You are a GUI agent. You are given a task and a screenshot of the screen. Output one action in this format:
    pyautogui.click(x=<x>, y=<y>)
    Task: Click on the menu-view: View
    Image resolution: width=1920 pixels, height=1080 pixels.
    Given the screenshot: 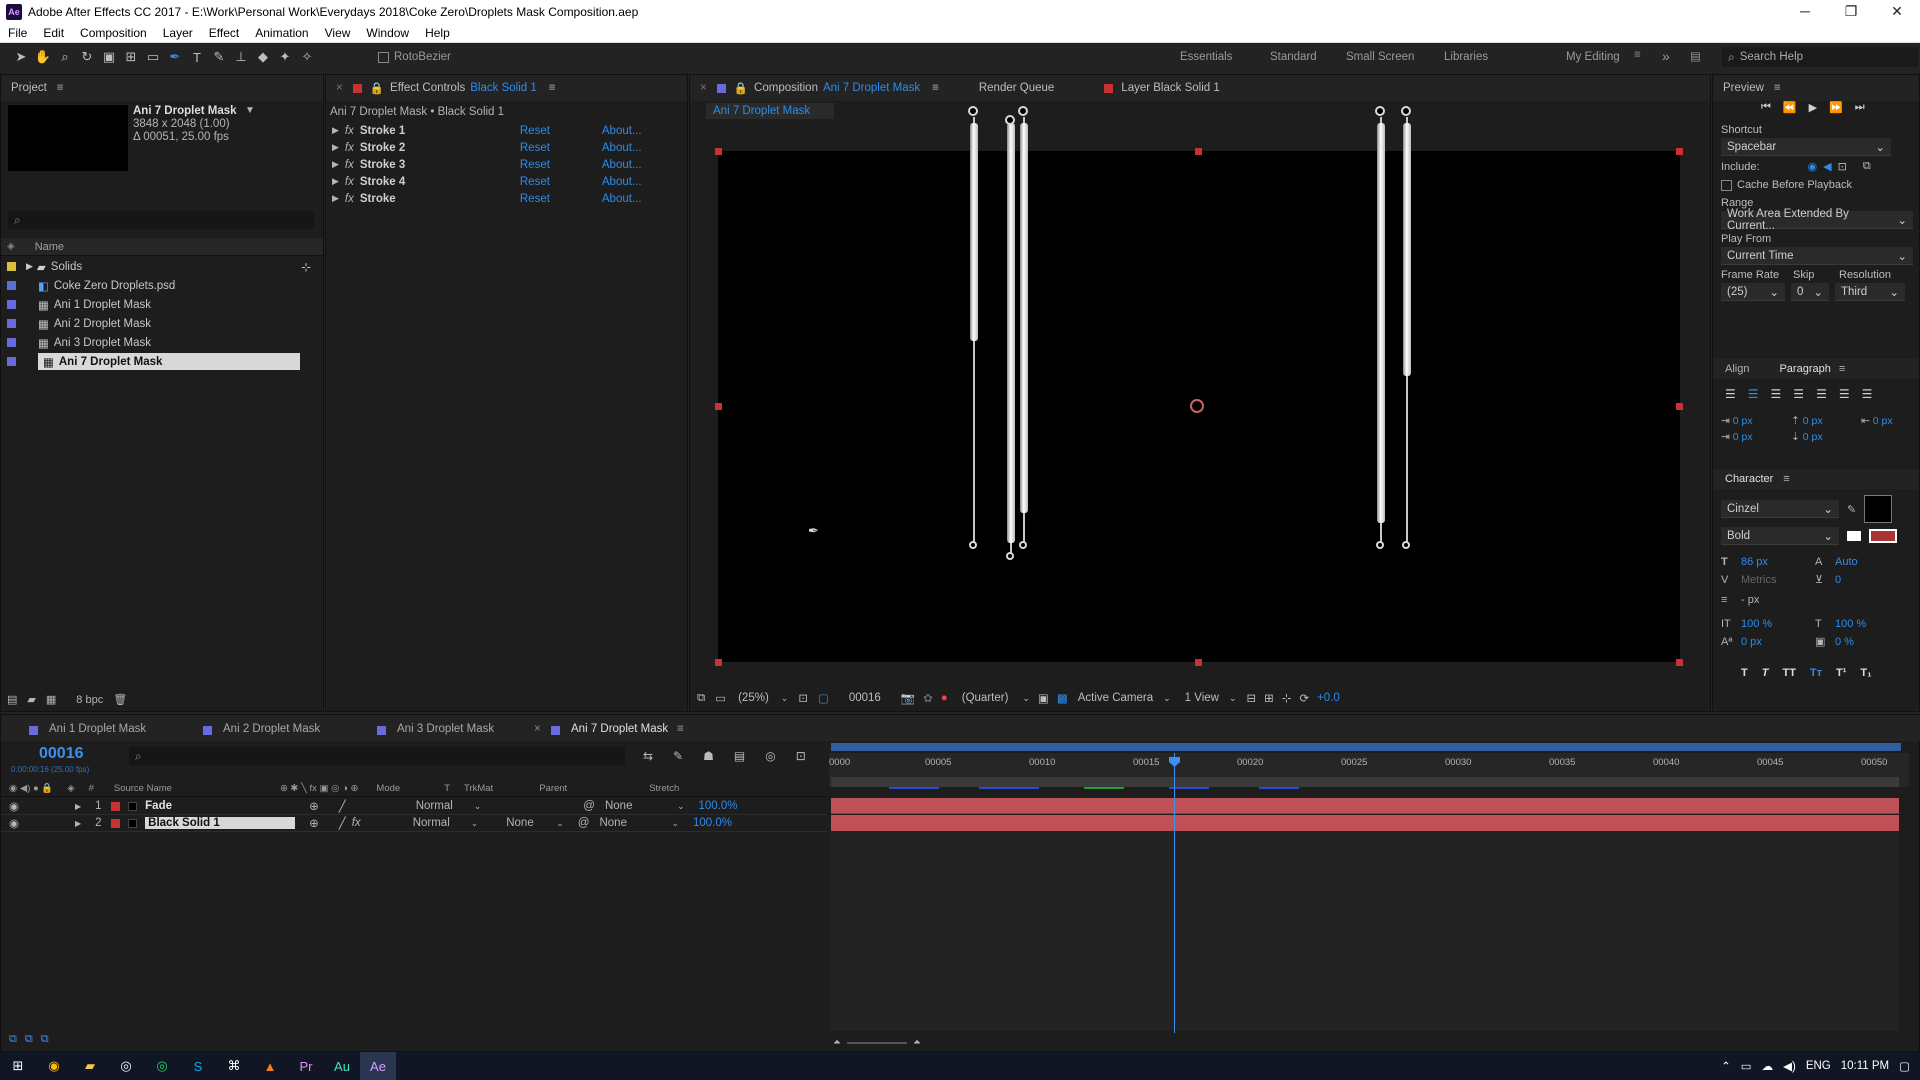 What is the action you would take?
    pyautogui.click(x=338, y=33)
    